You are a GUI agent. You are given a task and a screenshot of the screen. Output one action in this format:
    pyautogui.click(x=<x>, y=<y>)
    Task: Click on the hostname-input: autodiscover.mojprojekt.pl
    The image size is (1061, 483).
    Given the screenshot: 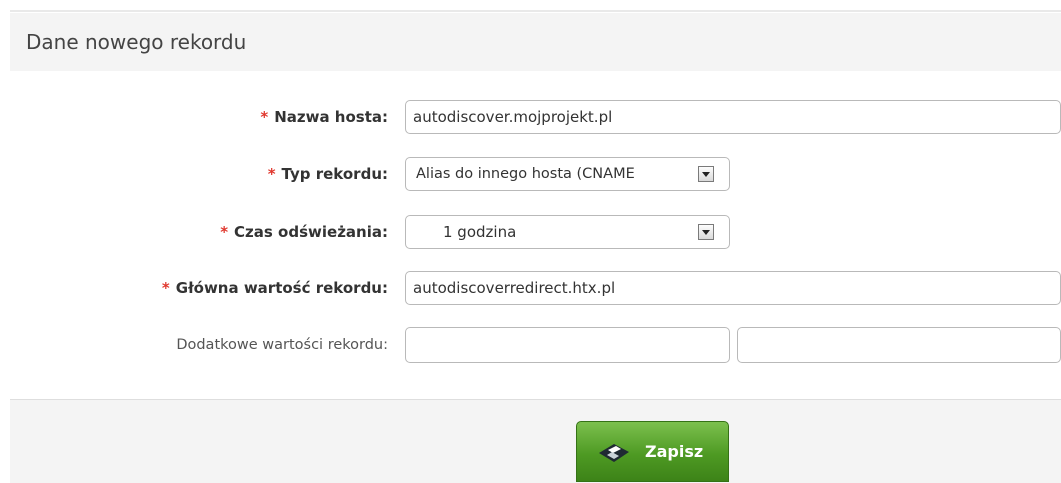 What is the action you would take?
    pyautogui.click(x=733, y=117)
    